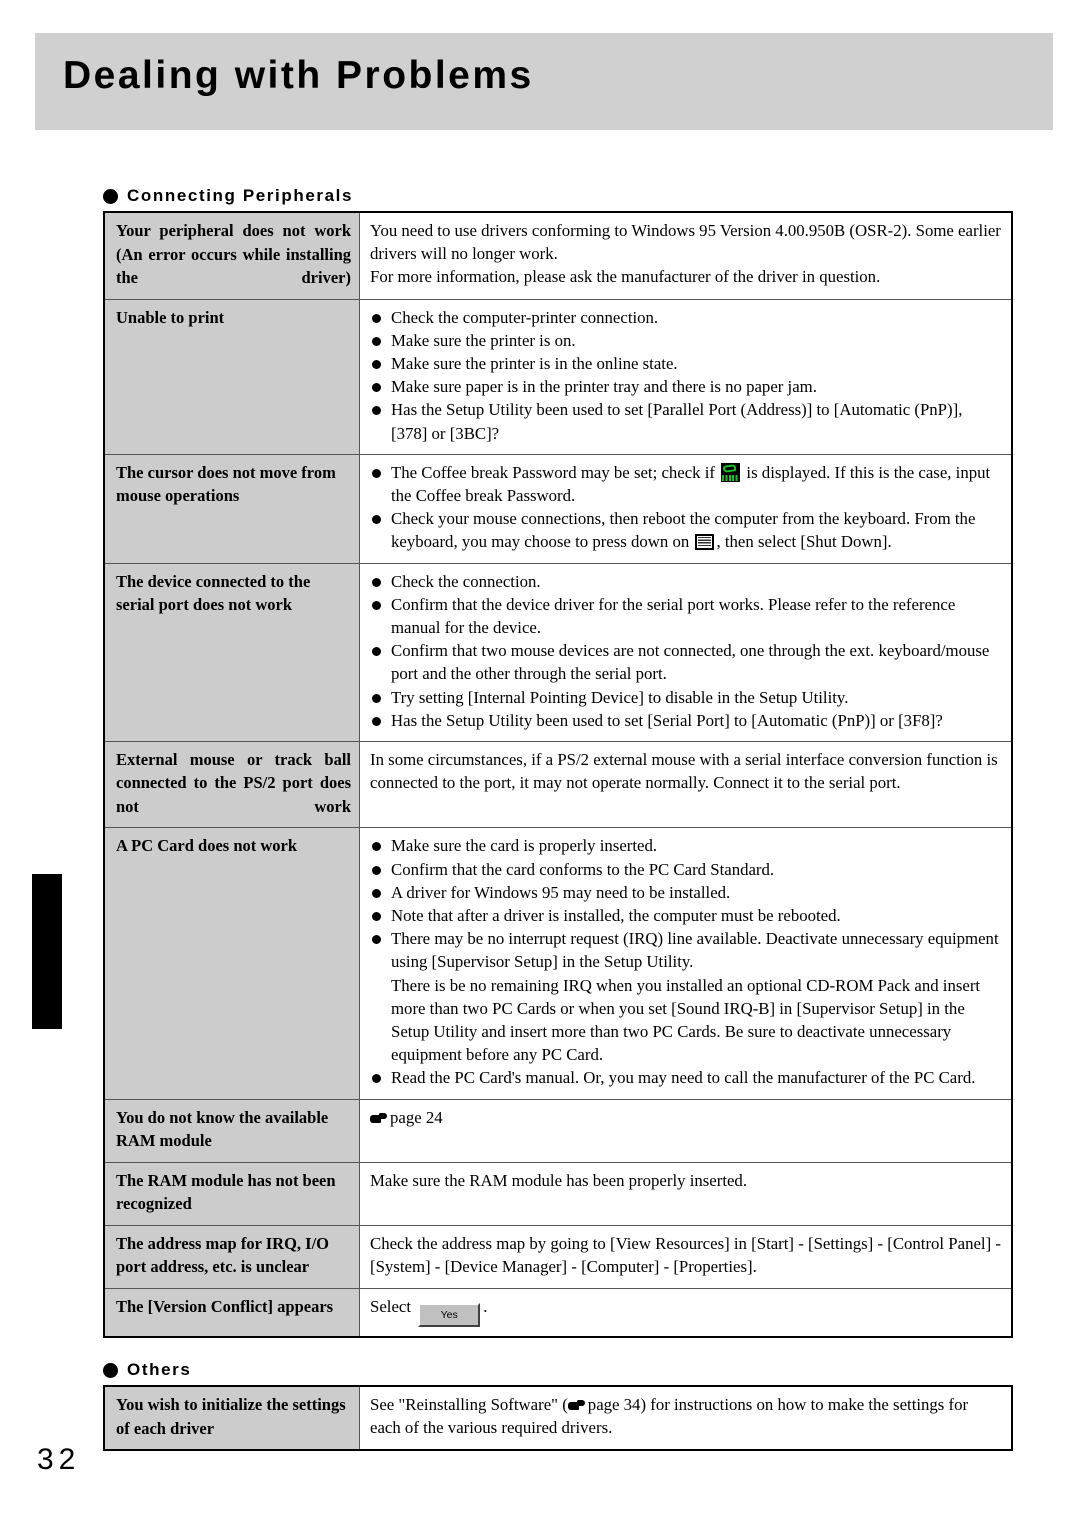  I want to click on solution-bullet-line: Make sure the card is properly inserted., so click(524, 846).